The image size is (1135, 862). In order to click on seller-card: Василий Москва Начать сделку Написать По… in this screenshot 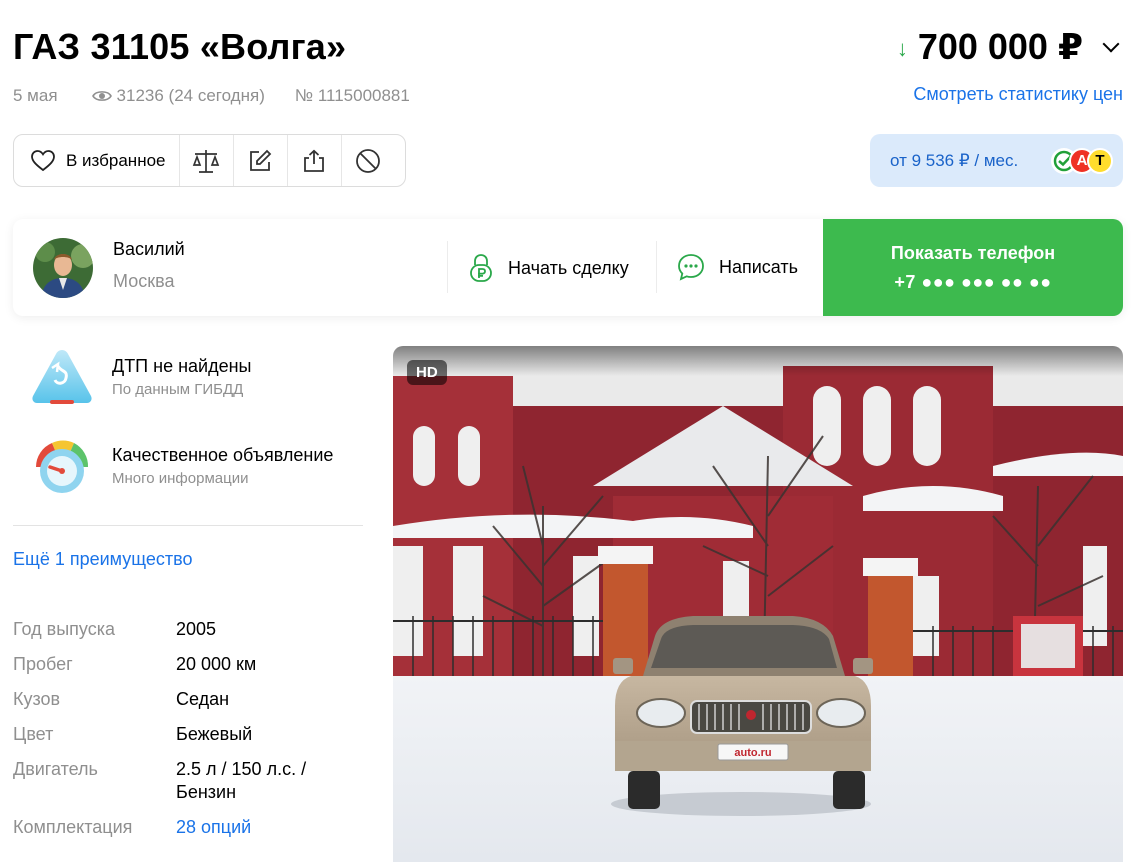, I will do `click(568, 267)`.